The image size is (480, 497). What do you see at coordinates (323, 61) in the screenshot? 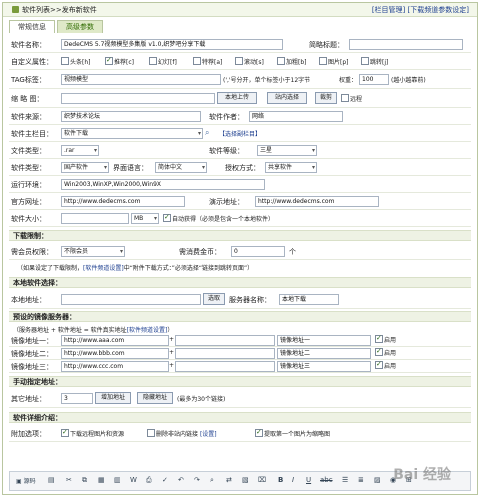
I see `attr-image-checkbox` at bounding box center [323, 61].